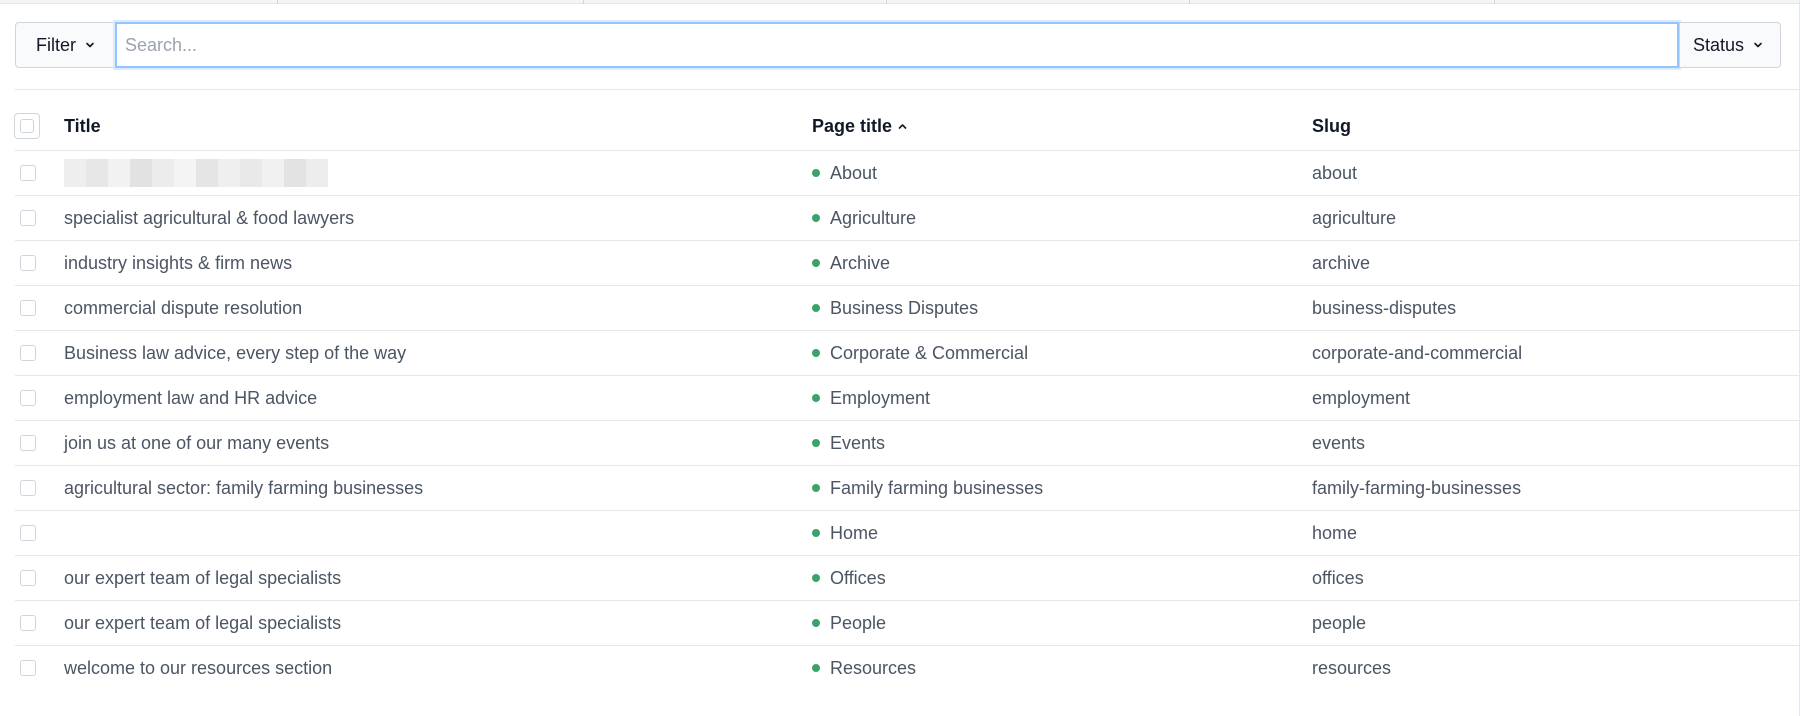  What do you see at coordinates (858, 442) in the screenshot?
I see `row-page-title-label: Events` at bounding box center [858, 442].